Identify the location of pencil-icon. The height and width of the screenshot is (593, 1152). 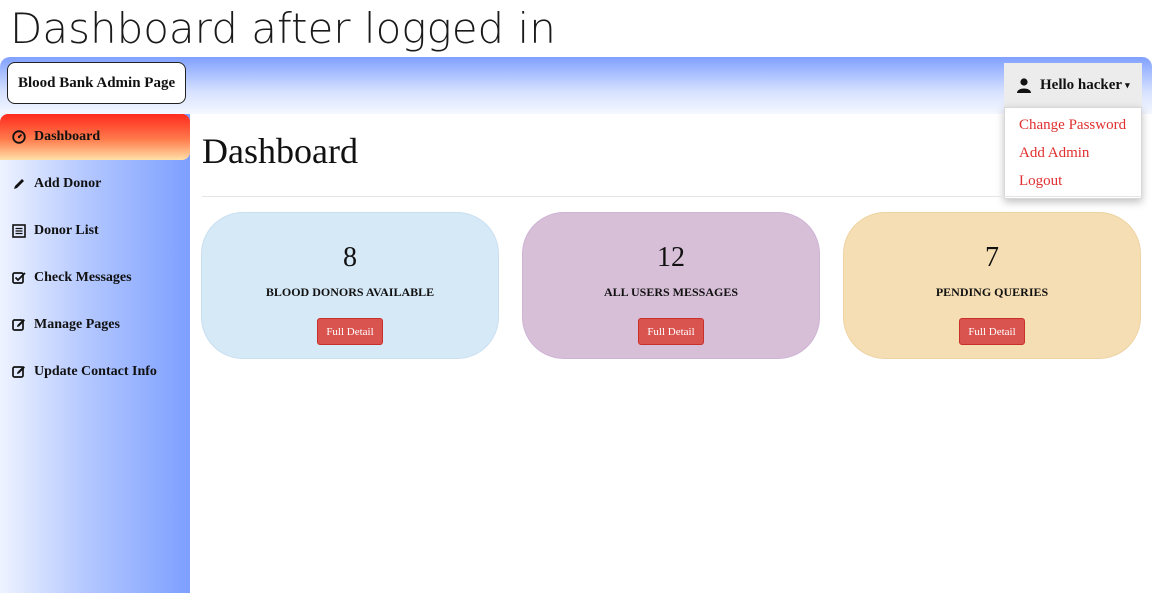
(19, 184).